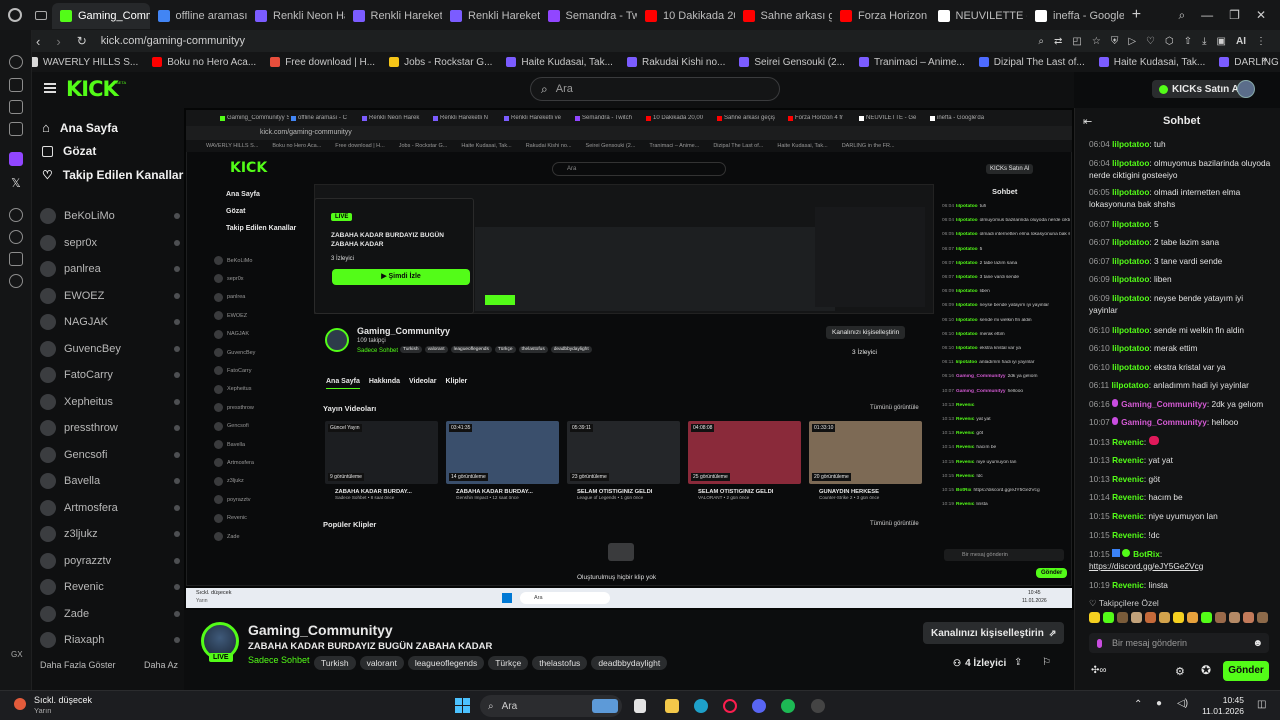 The height and width of the screenshot is (720, 1280). I want to click on ai-button: AI, so click(1241, 41).